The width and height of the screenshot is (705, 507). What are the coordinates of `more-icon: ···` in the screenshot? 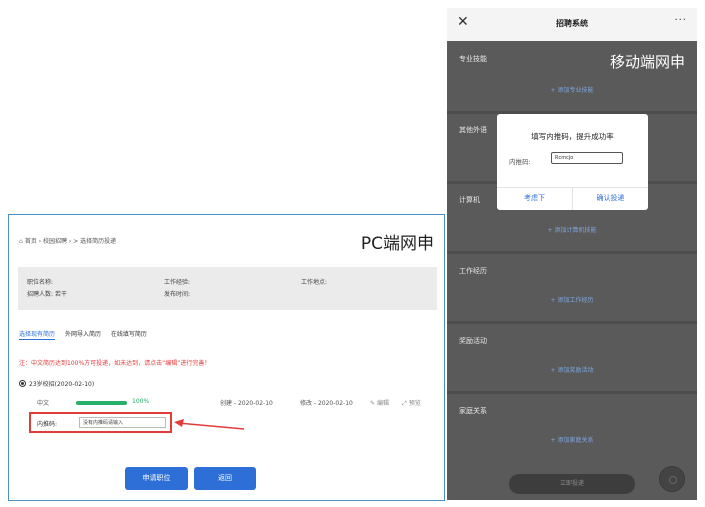 It's located at (680, 20).